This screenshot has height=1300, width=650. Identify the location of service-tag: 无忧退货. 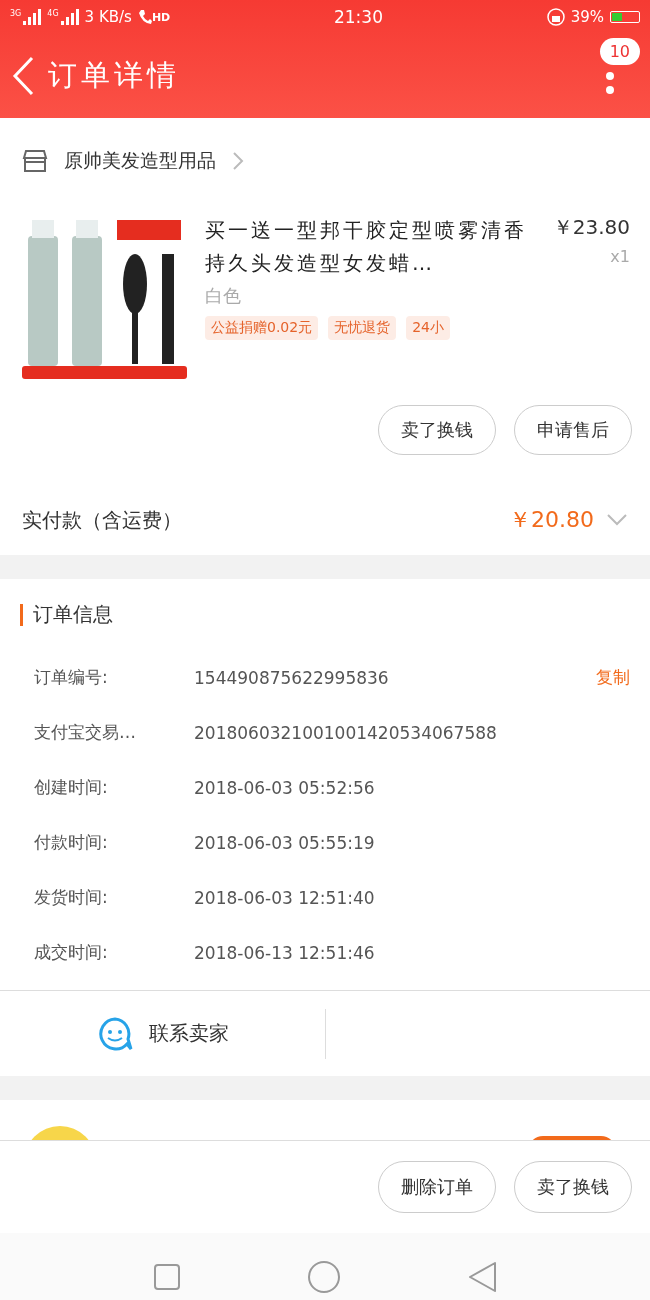
(362, 328).